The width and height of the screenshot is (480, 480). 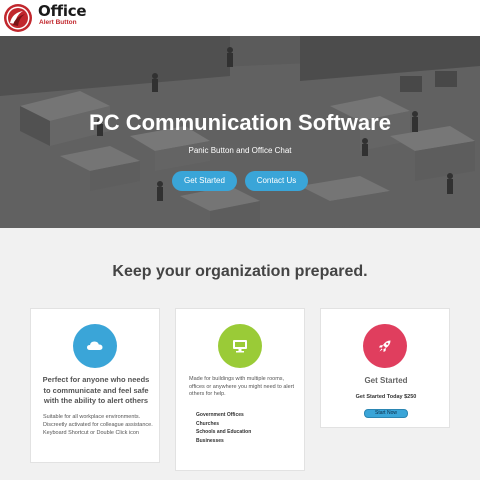 I want to click on logo-icon, so click(x=18, y=18).